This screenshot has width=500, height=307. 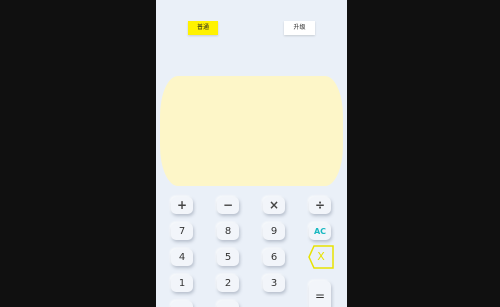 What do you see at coordinates (228, 205) in the screenshot?
I see `minus-button: −` at bounding box center [228, 205].